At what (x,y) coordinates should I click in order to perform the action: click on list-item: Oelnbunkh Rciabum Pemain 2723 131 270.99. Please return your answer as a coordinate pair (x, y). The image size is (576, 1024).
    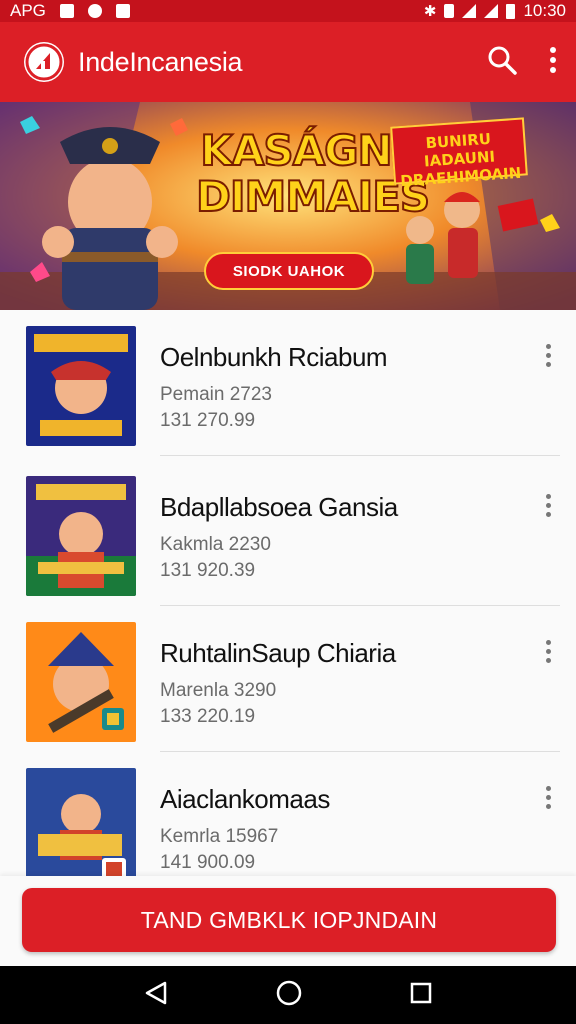
    Looking at the image, I should click on (288, 383).